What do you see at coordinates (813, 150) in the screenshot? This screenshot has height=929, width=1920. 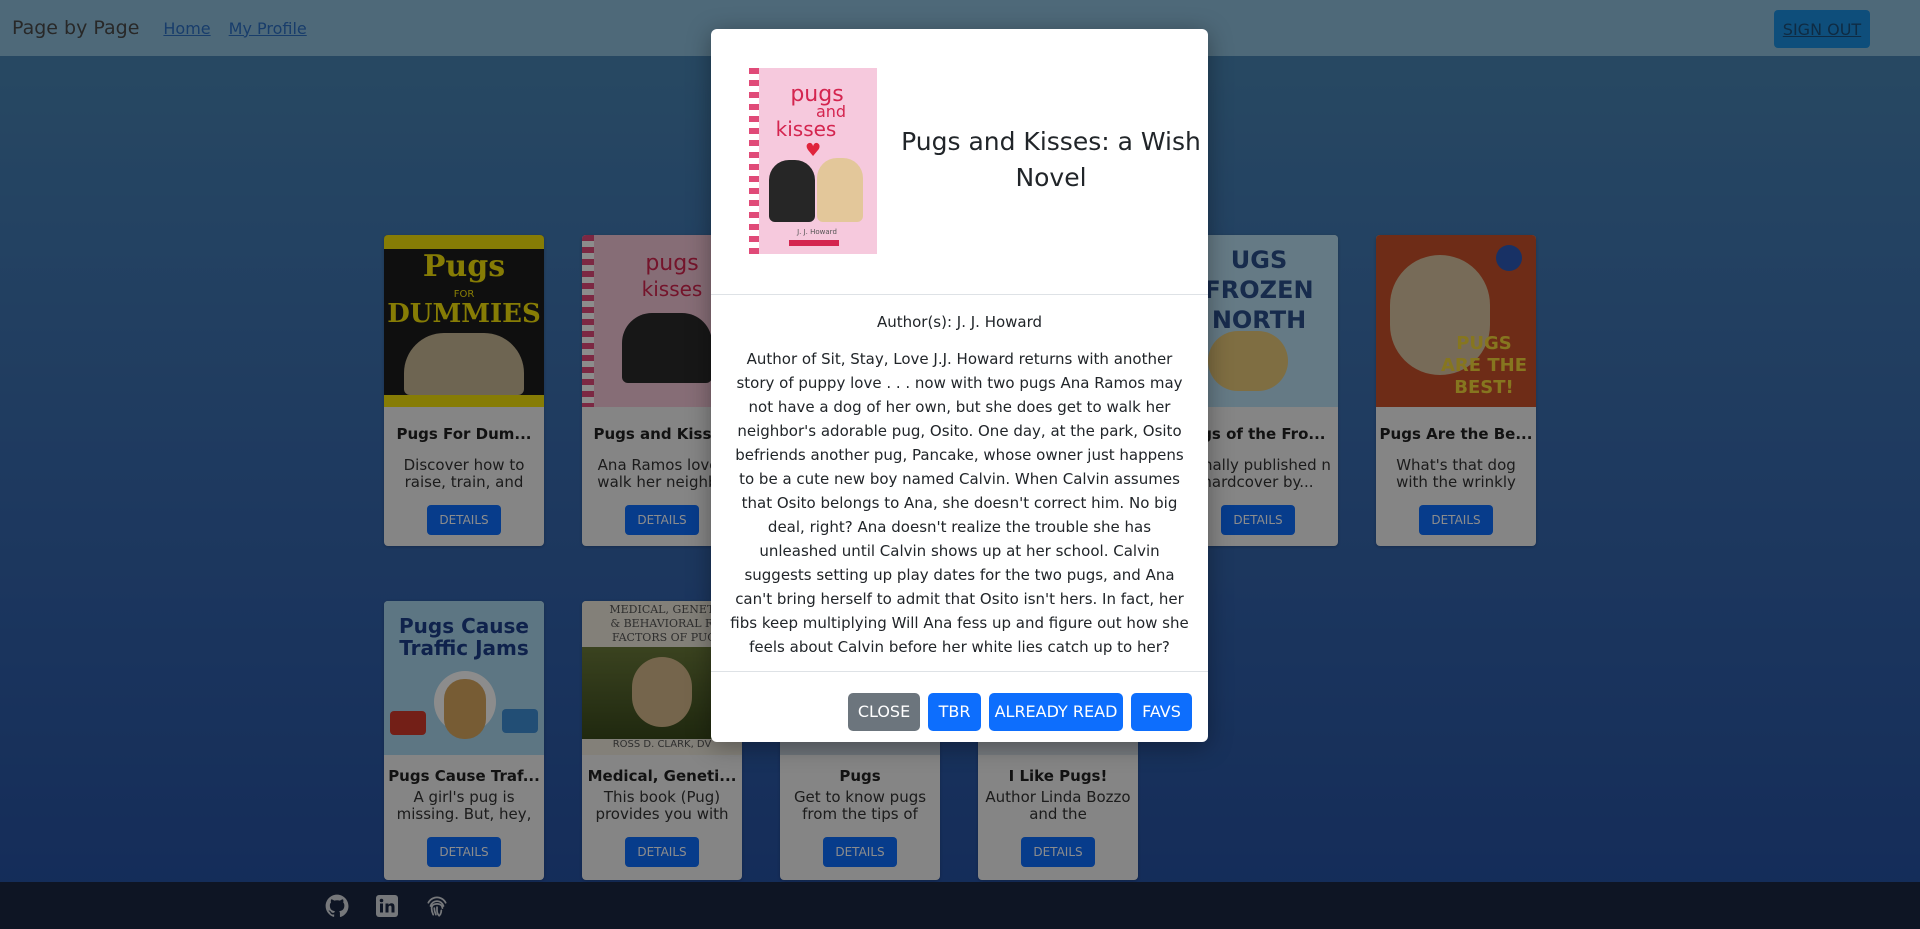 I see `heart-icon: ♥` at bounding box center [813, 150].